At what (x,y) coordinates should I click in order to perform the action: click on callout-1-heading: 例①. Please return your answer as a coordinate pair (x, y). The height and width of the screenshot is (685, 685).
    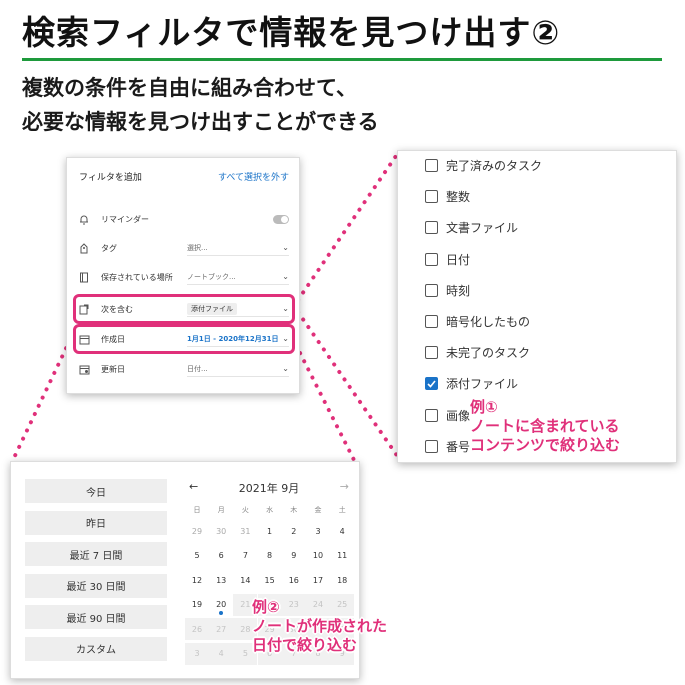
    Looking at the image, I should click on (484, 407).